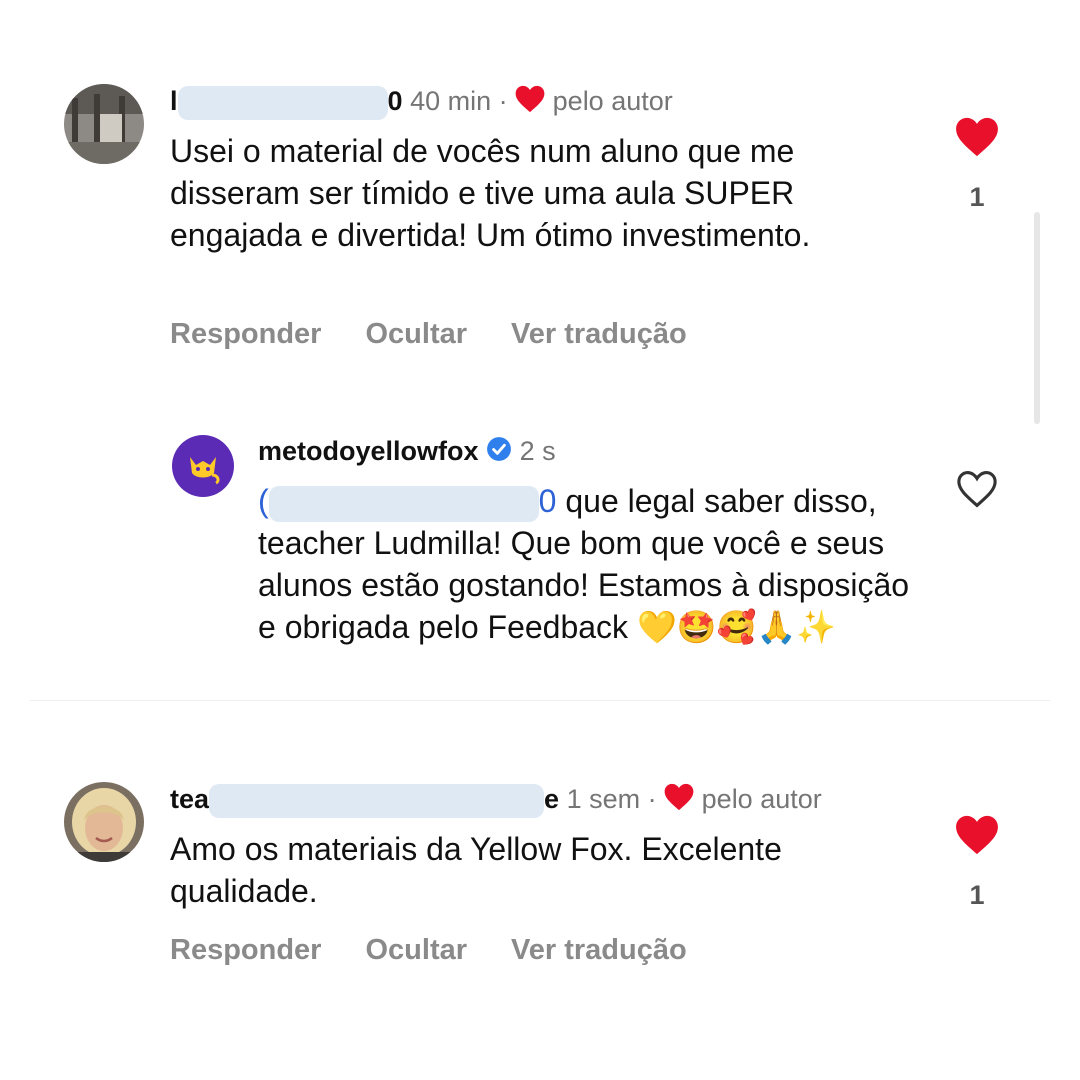 This screenshot has height=1080, width=1080. I want to click on reply-header: metodoyellowfox 2 s, so click(407, 452).